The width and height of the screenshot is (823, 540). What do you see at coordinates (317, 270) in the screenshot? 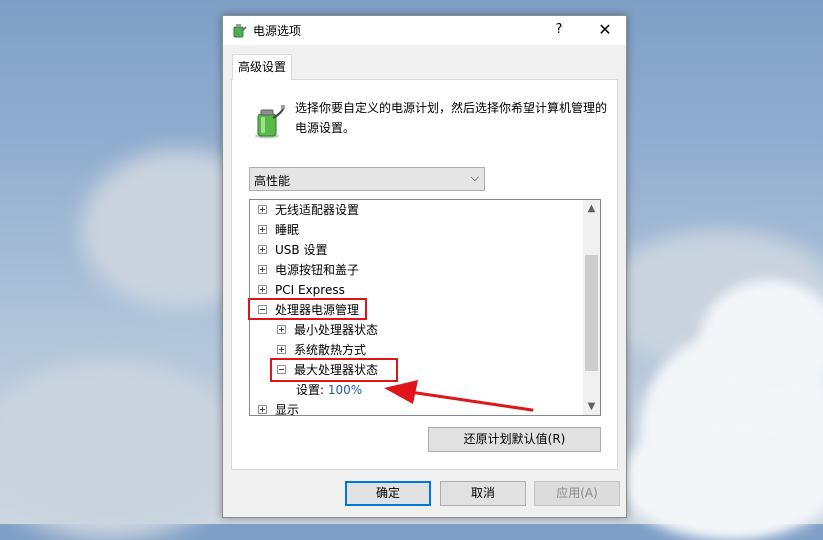
I see `tree-item-label: 电源按钮和盖子` at bounding box center [317, 270].